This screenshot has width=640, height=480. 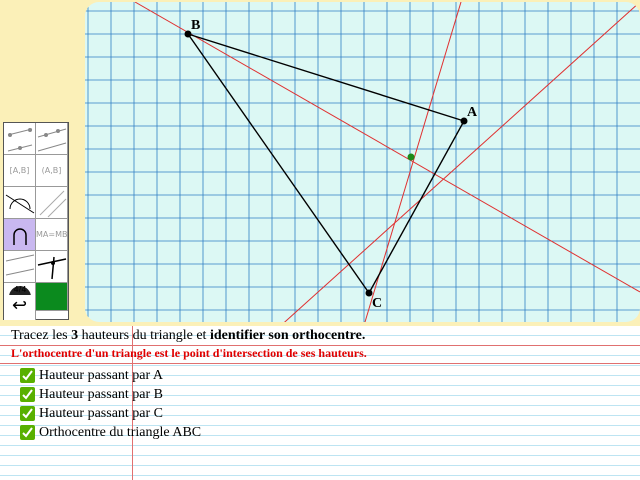 What do you see at coordinates (377, 303) in the screenshot?
I see `label-c: C` at bounding box center [377, 303].